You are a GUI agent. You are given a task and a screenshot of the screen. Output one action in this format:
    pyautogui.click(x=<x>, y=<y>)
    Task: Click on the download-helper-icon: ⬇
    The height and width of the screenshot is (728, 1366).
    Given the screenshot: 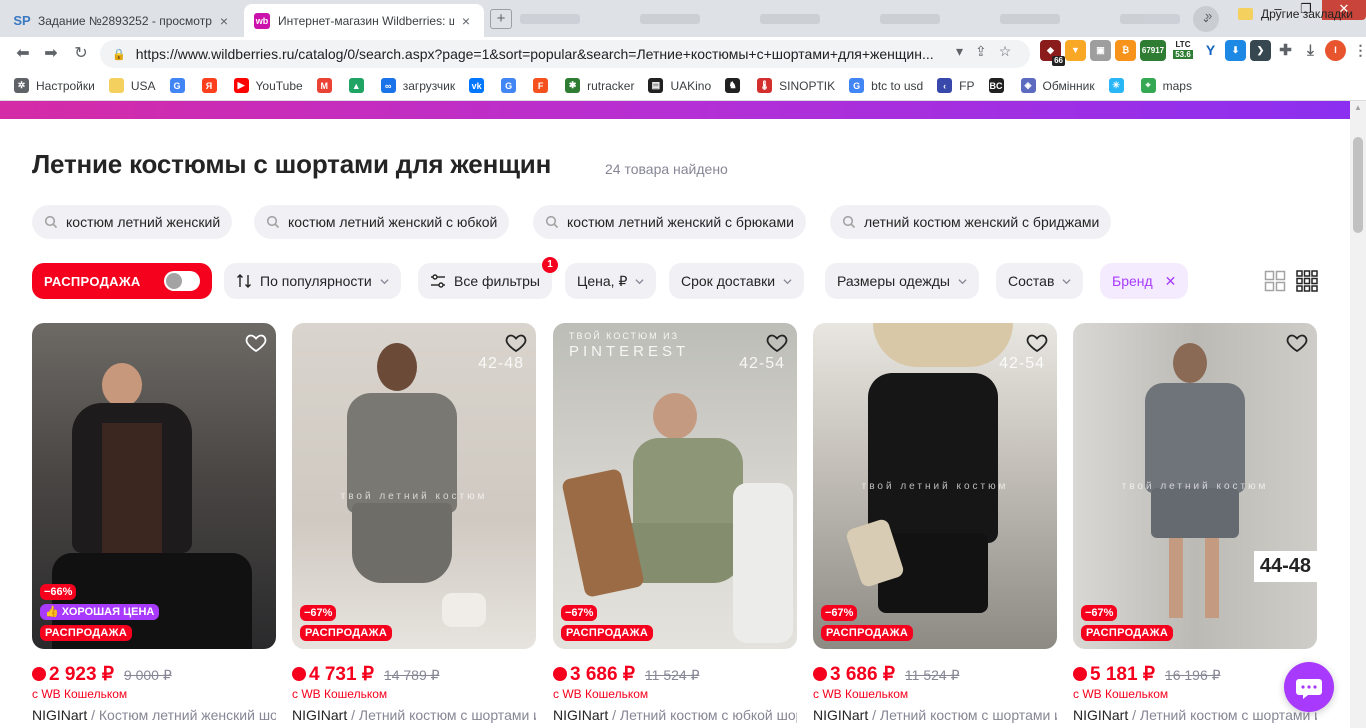 What is the action you would take?
    pyautogui.click(x=1235, y=50)
    